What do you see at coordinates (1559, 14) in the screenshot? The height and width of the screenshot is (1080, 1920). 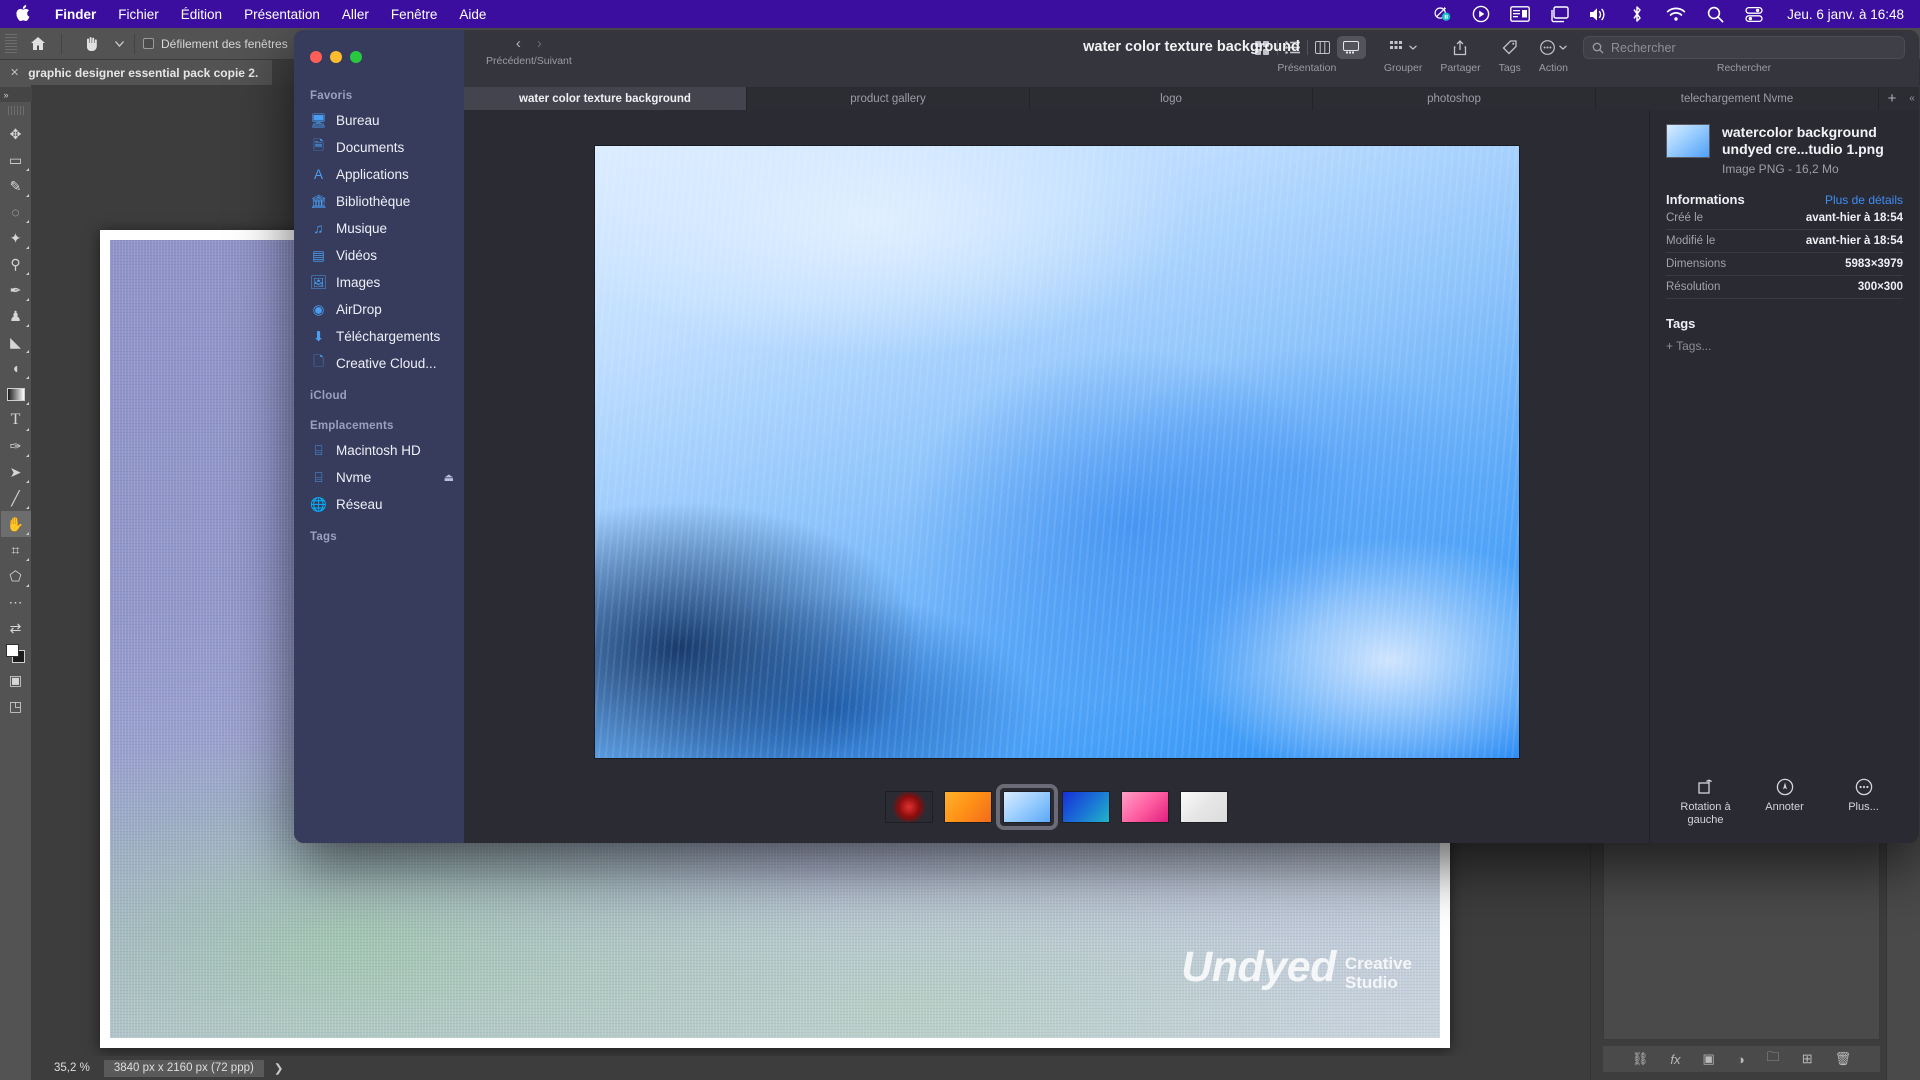 I see `mission-control-icon` at bounding box center [1559, 14].